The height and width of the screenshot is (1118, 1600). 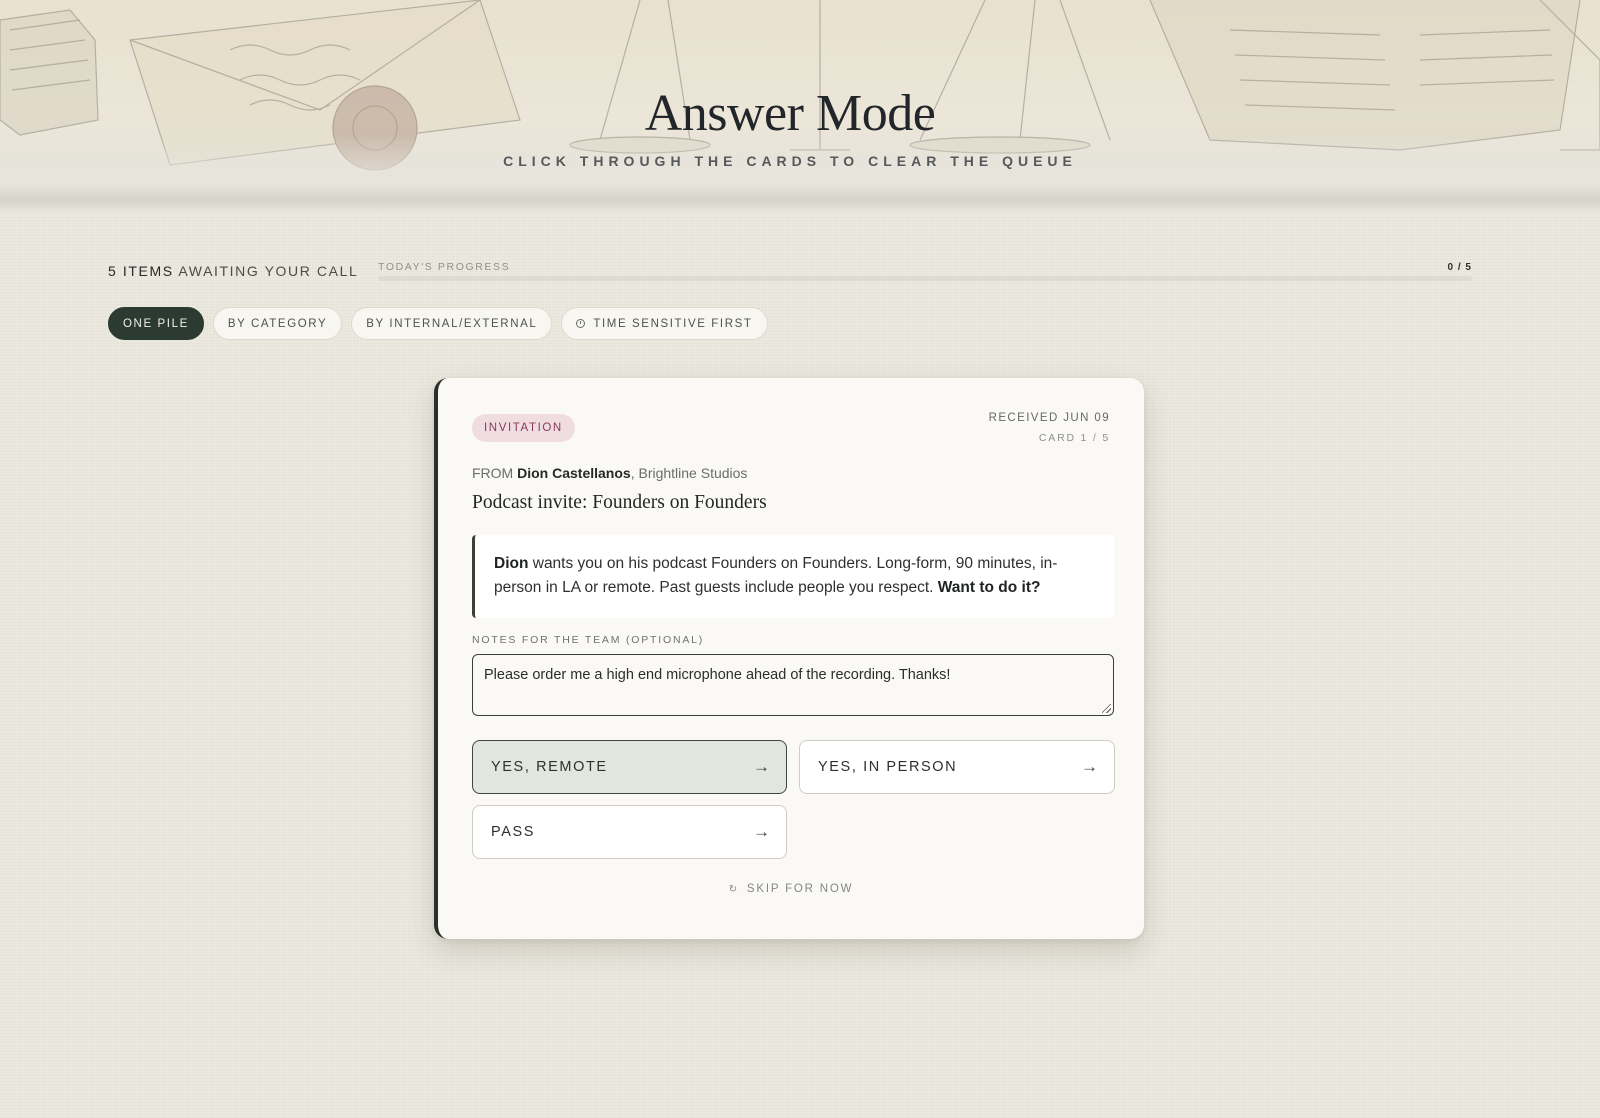 I want to click on choice-yes-remote-label: YES, REMOTE, so click(x=549, y=767).